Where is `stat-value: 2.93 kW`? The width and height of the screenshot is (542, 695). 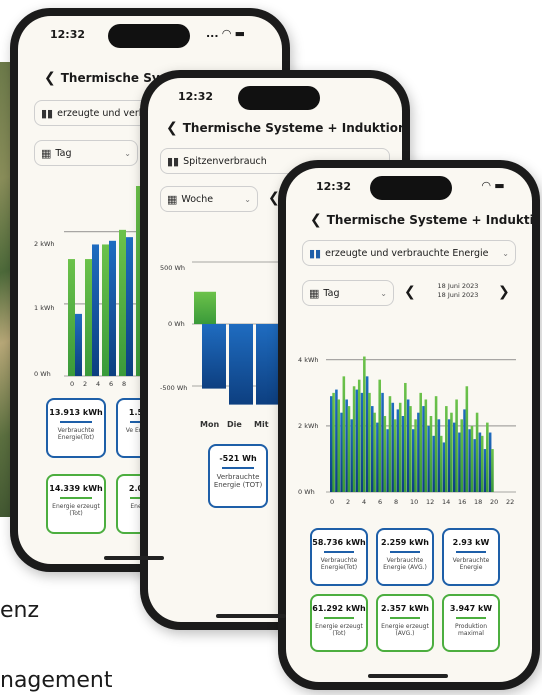
stat-value: 2.93 kW is located at coordinates (471, 542).